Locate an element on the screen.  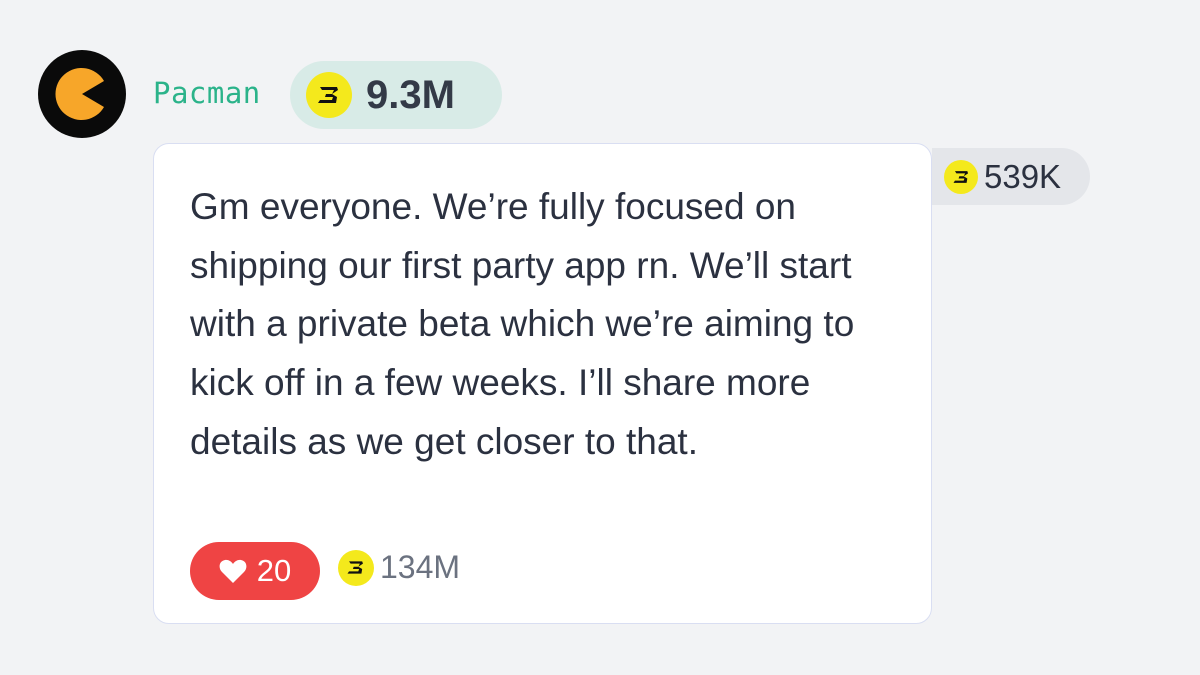
user-balance-badge: 9.3M is located at coordinates (396, 95).